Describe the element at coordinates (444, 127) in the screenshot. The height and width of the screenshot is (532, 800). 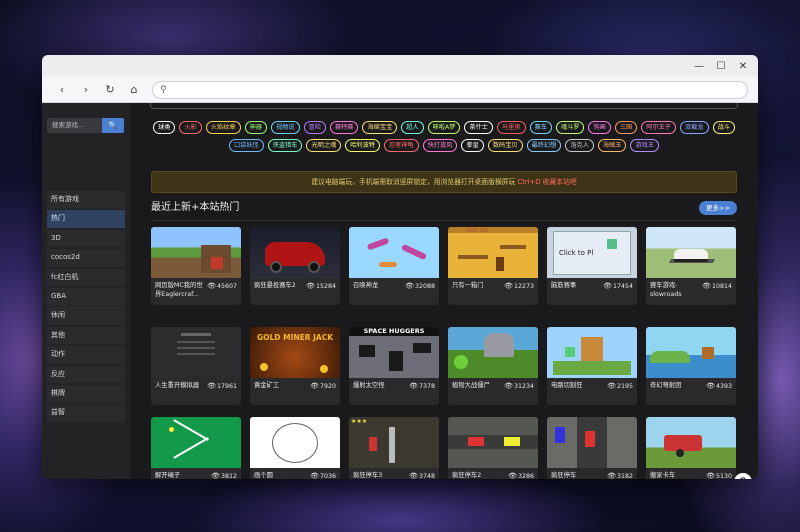
I see `tag-chip: 哆啦A梦` at that location.